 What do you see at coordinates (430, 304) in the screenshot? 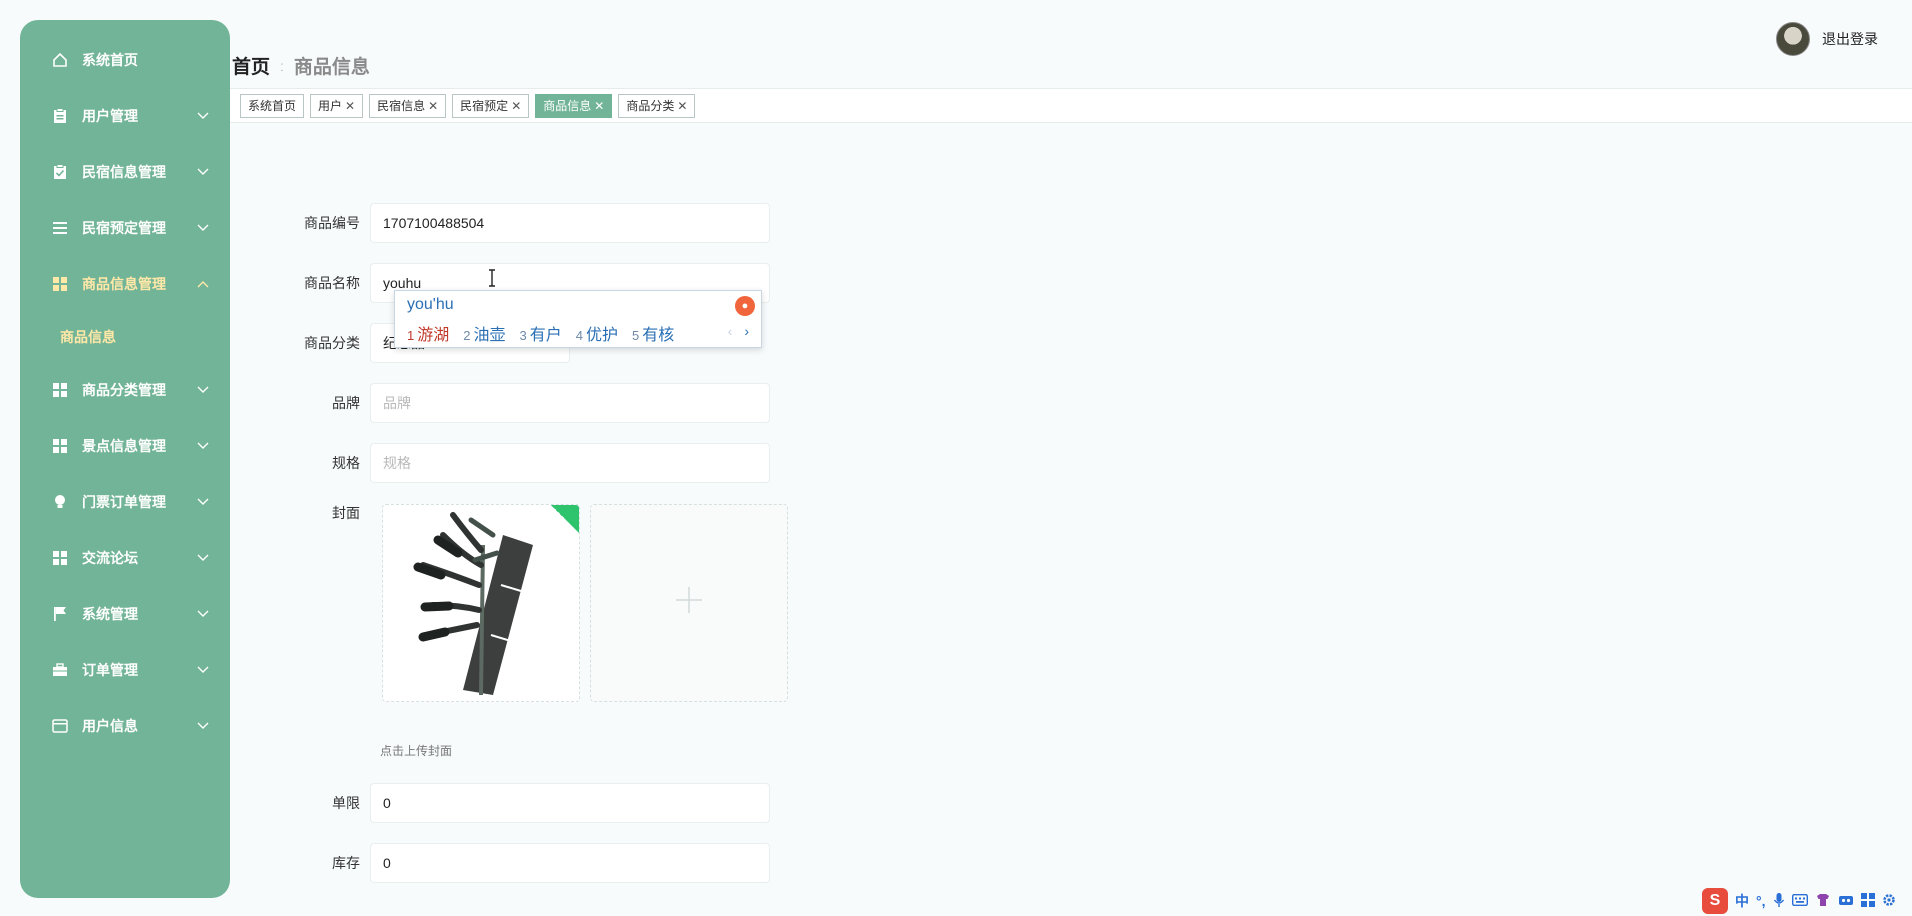
I see `ime-composition: you'hu` at bounding box center [430, 304].